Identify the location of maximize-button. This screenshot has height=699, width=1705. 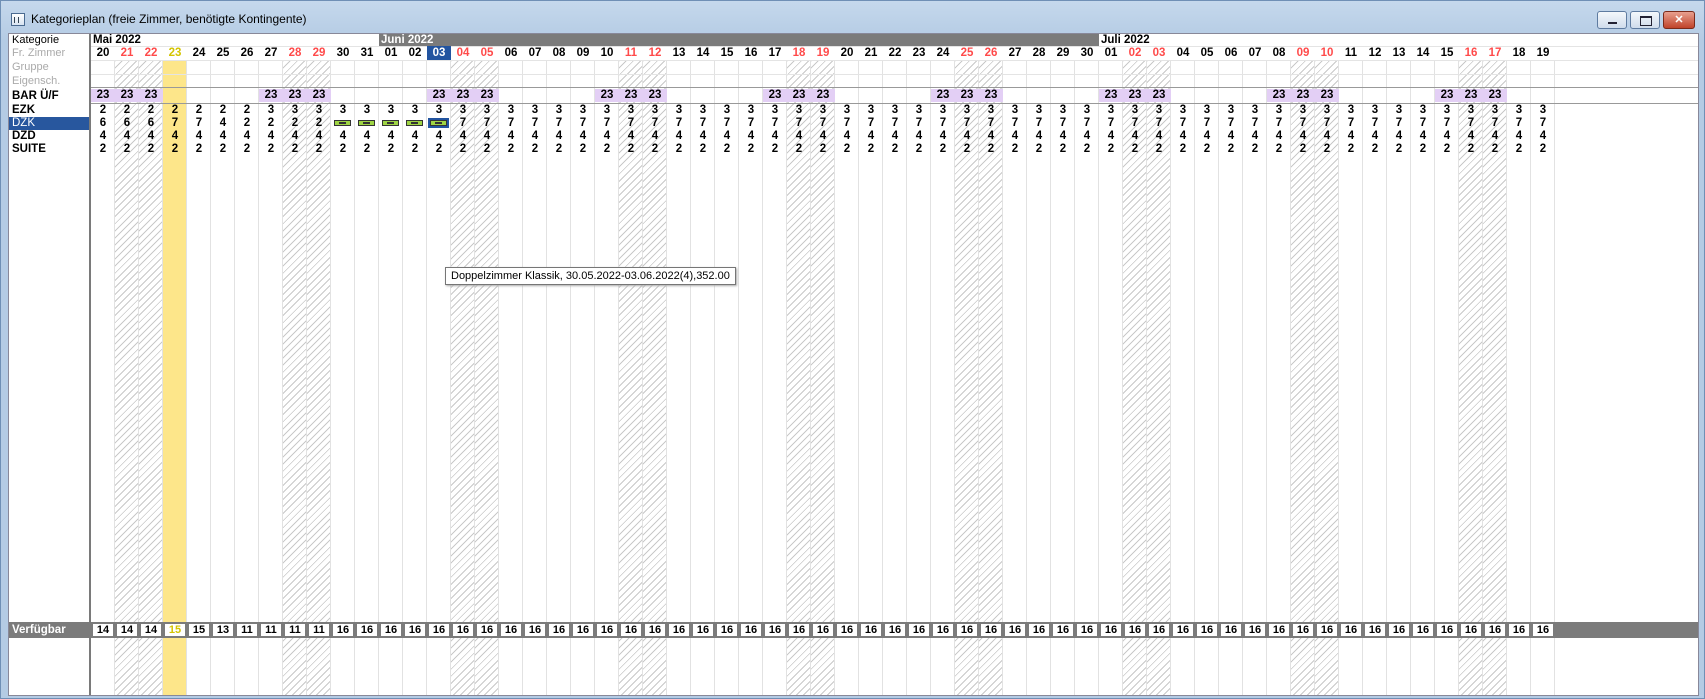
(1645, 20).